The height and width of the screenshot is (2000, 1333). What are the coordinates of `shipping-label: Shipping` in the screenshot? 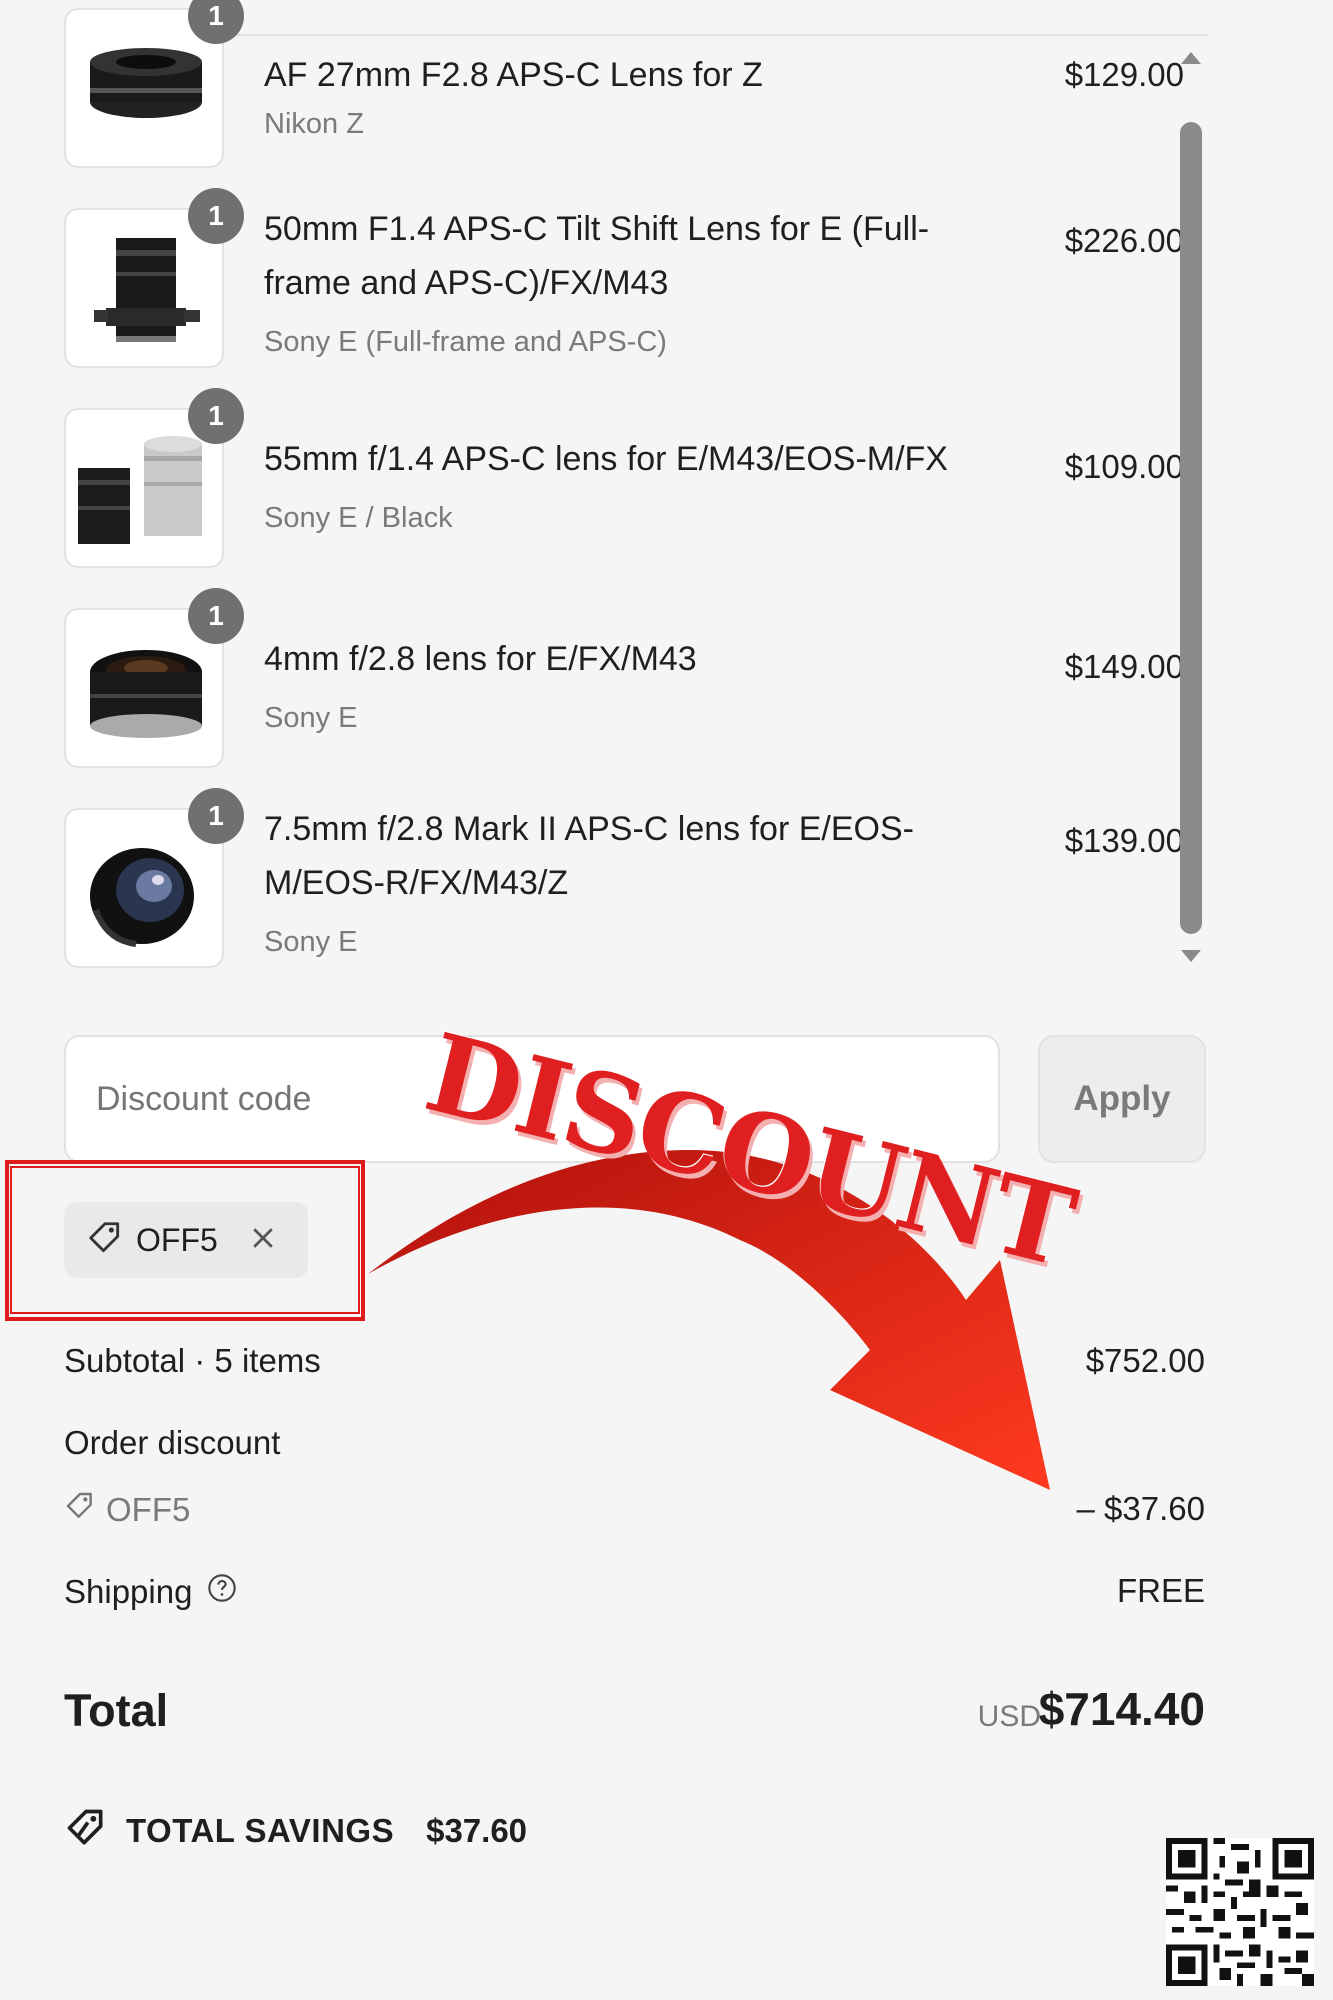 It's located at (128, 1591).